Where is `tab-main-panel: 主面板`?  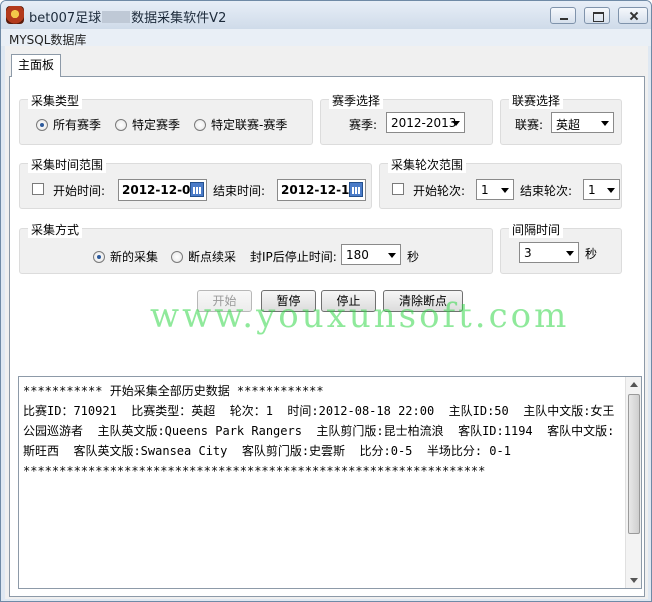
tab-main-panel: 主面板 is located at coordinates (36, 65).